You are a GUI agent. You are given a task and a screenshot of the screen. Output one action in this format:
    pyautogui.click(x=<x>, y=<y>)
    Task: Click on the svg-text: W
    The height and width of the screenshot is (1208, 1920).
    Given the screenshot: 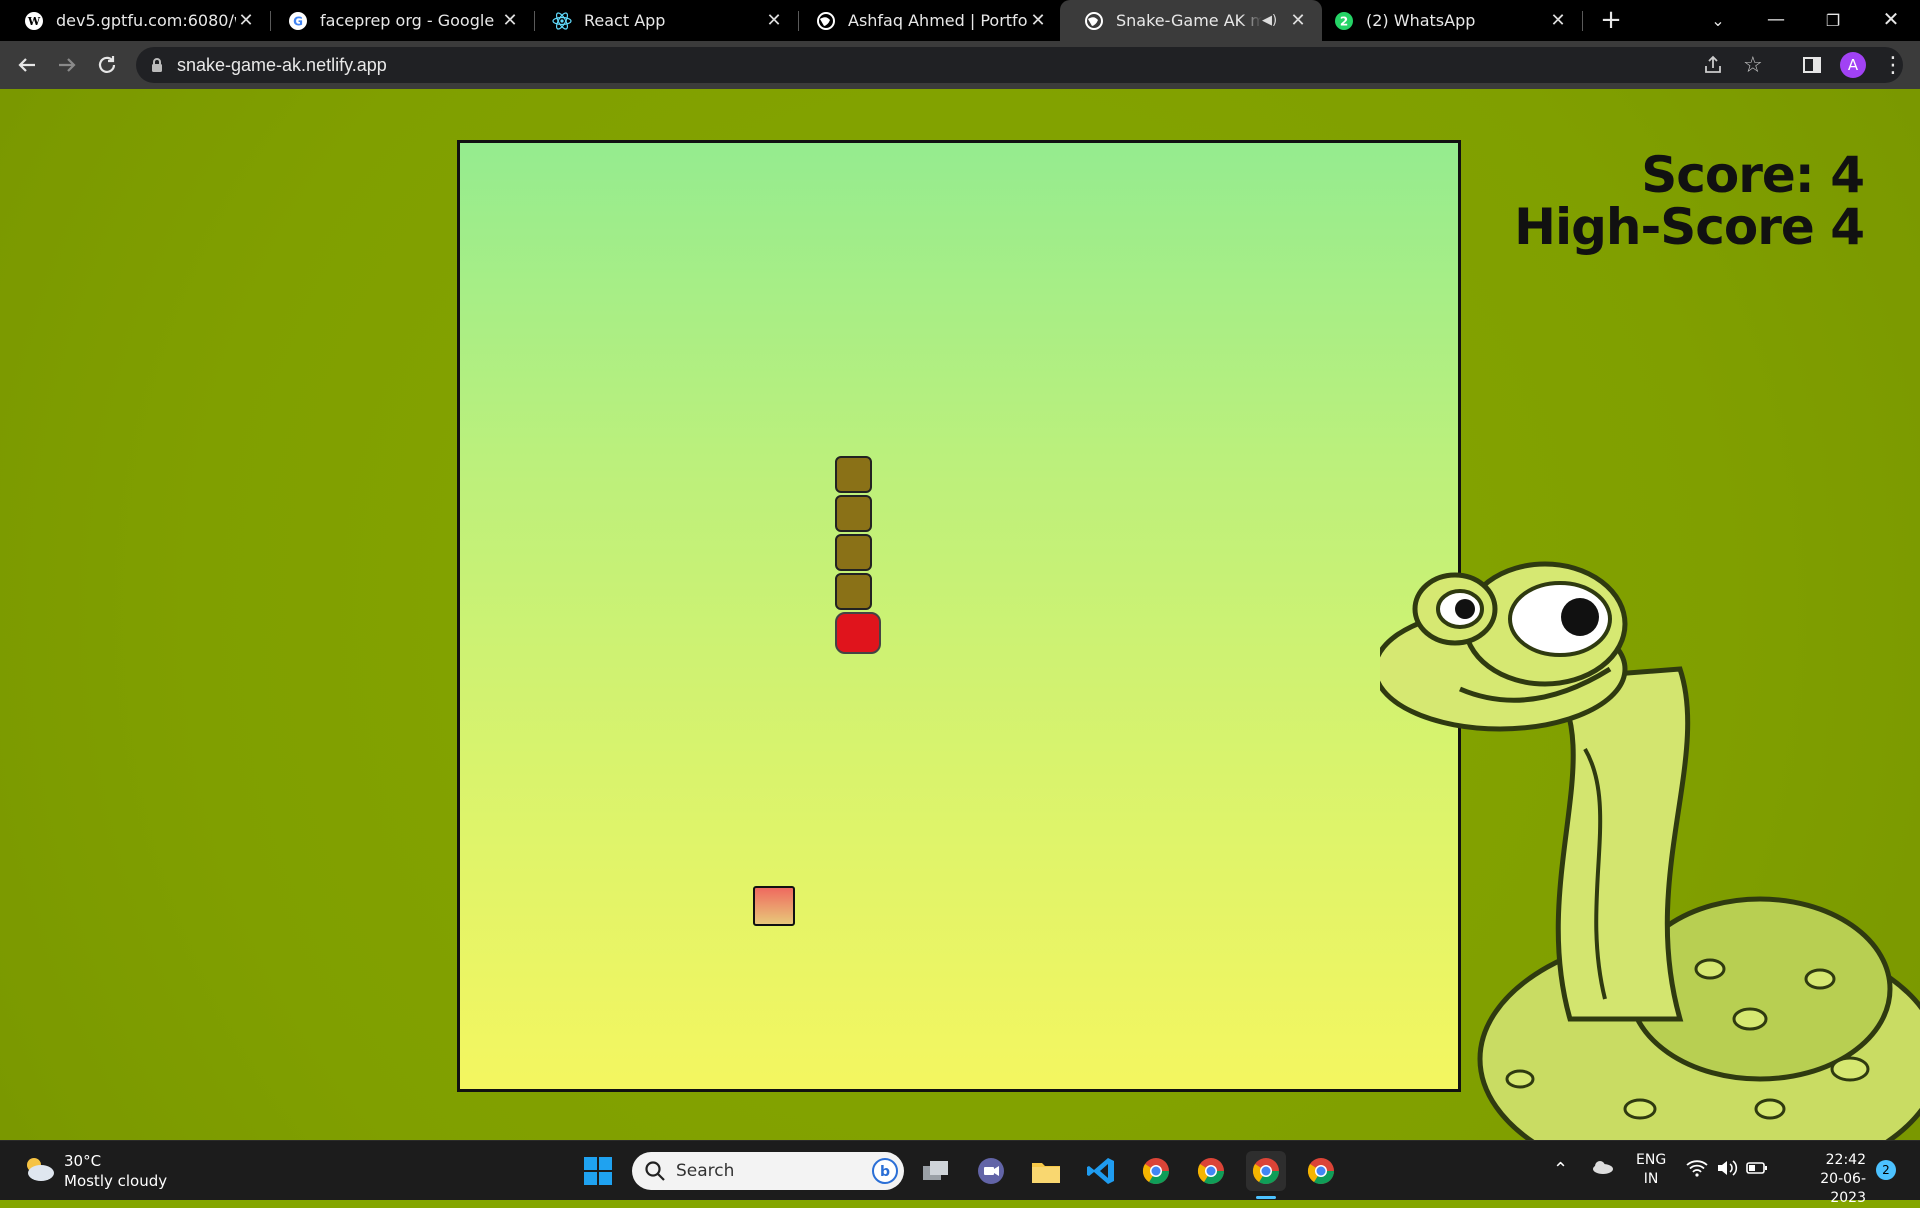 What is the action you would take?
    pyautogui.click(x=34, y=21)
    